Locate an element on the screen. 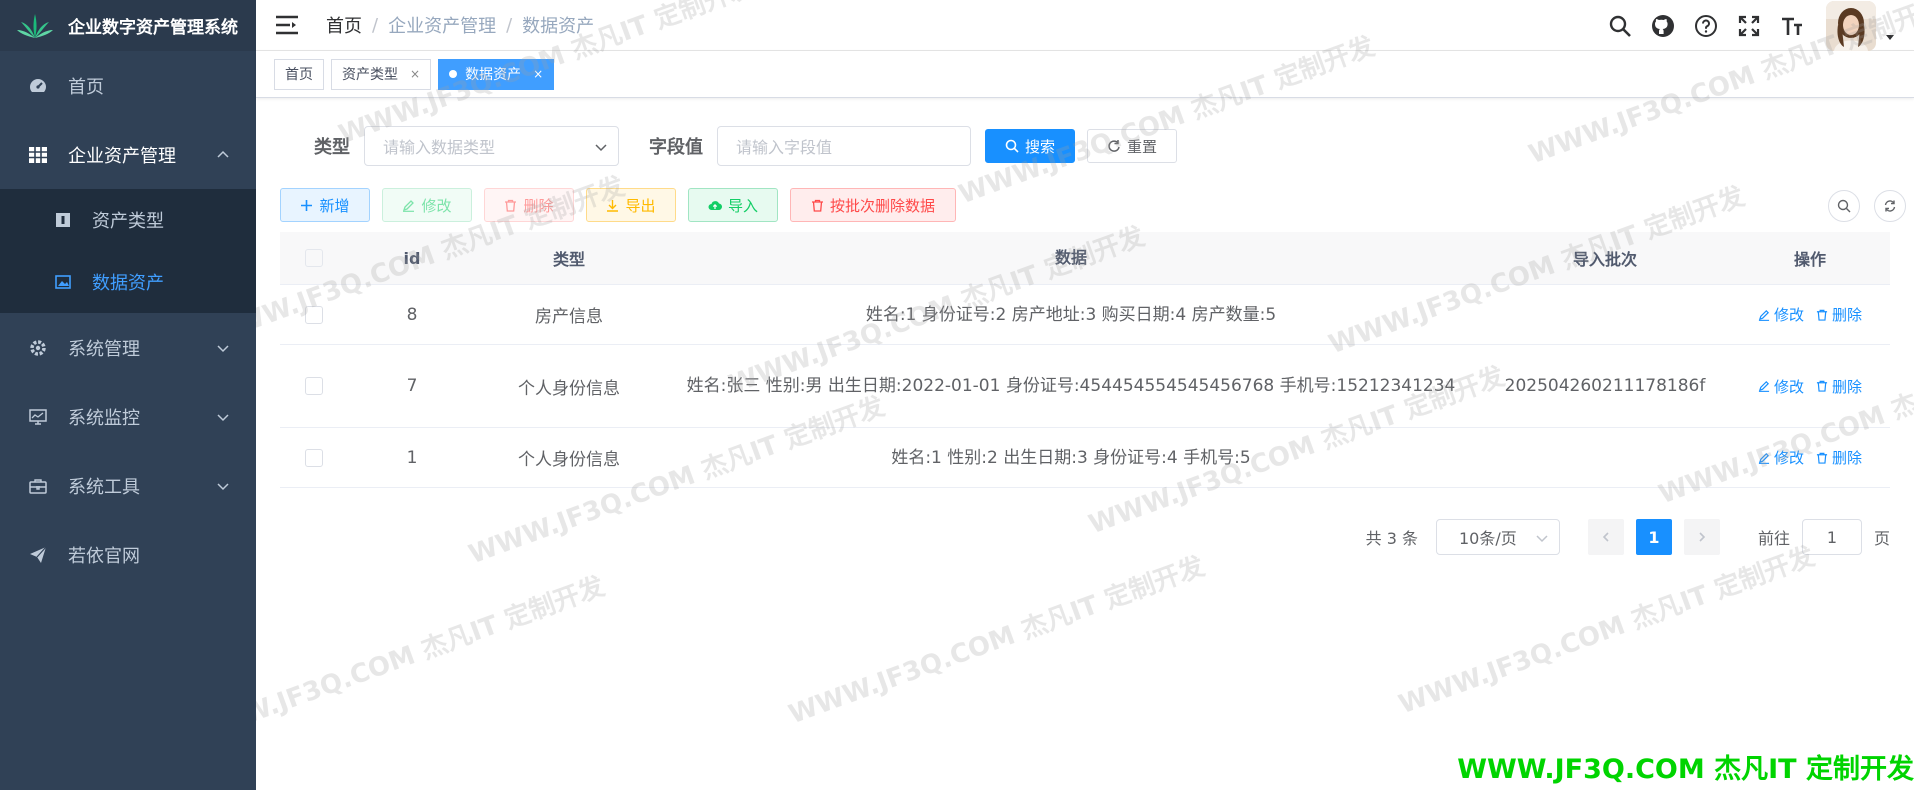 Image resolution: width=1914 pixels, height=790 pixels. logo: 企业数字资产管理系统 is located at coordinates (128, 25).